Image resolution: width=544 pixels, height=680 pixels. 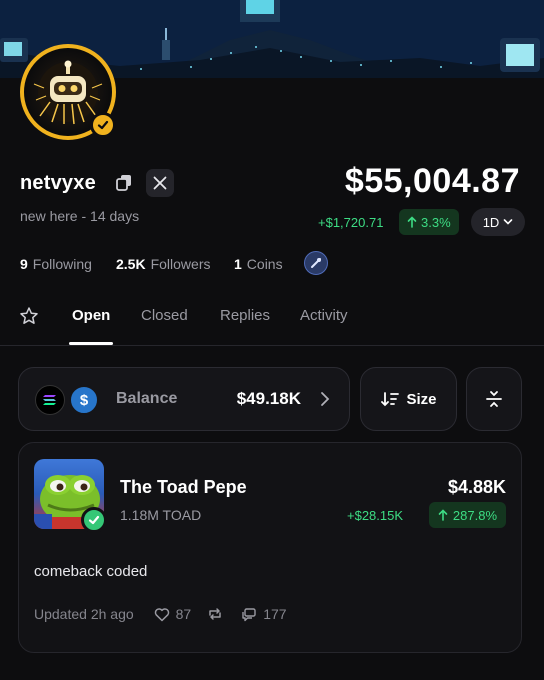 I want to click on reply-icon, so click(x=249, y=614).